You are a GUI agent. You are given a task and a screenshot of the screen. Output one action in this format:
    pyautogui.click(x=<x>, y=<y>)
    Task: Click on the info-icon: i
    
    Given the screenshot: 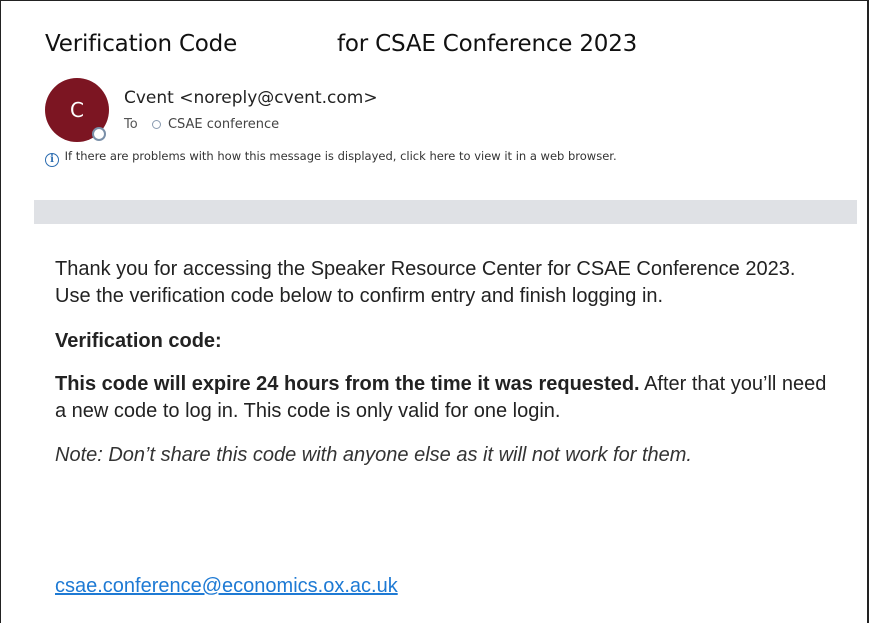 What is the action you would take?
    pyautogui.click(x=52, y=160)
    